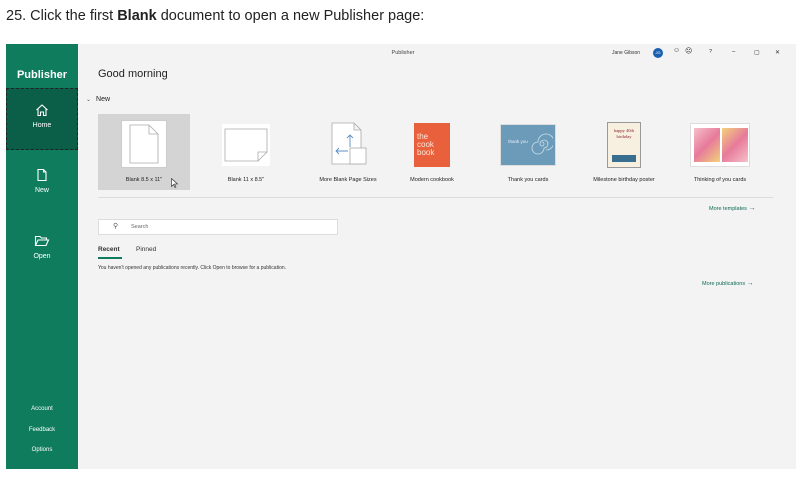 The height and width of the screenshot is (487, 810). Describe the element at coordinates (146, 249) in the screenshot. I see `tab-pinned: Pinned` at that location.